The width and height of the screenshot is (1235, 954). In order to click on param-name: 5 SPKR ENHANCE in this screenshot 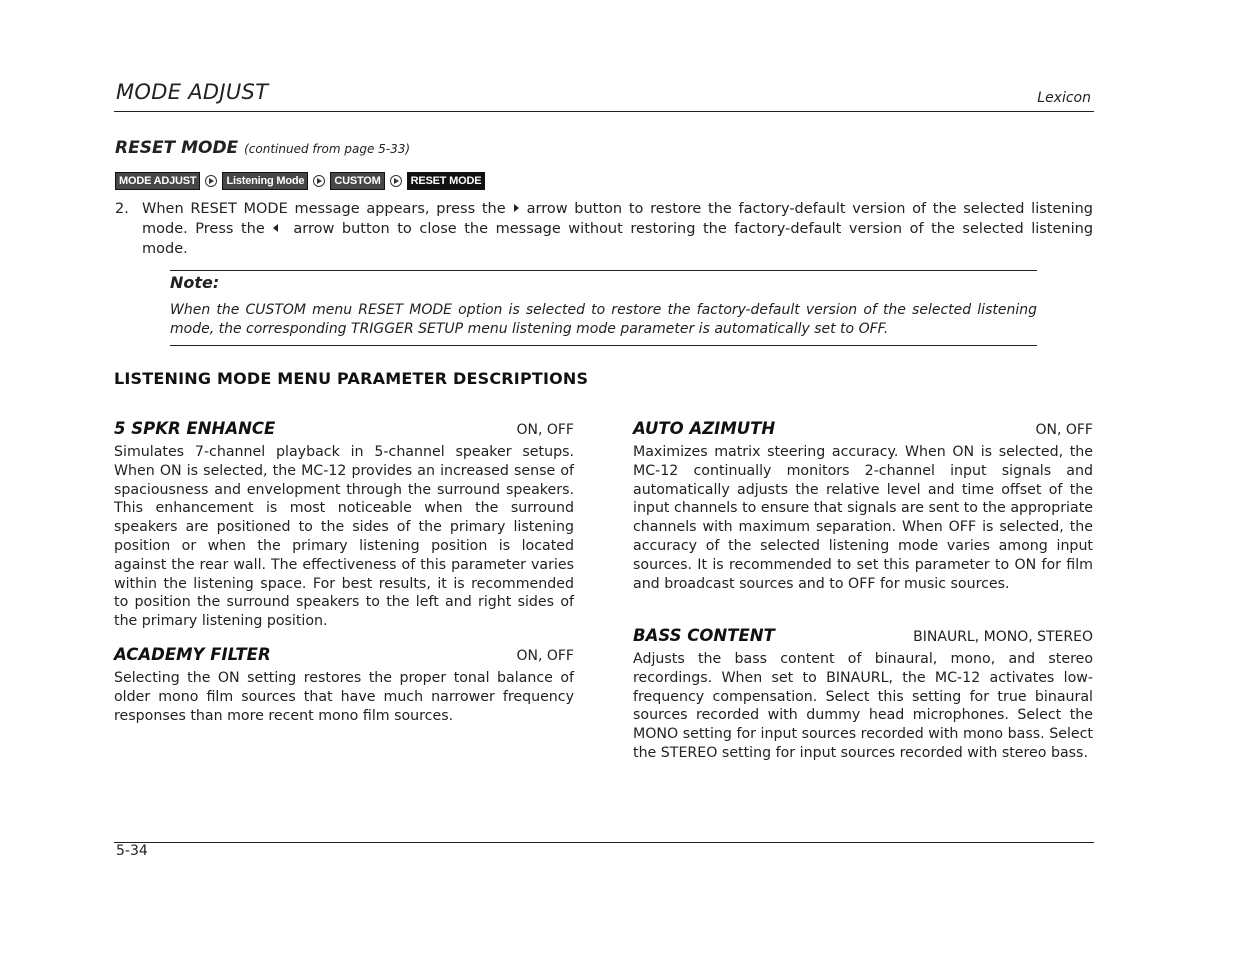, I will do `click(195, 428)`.